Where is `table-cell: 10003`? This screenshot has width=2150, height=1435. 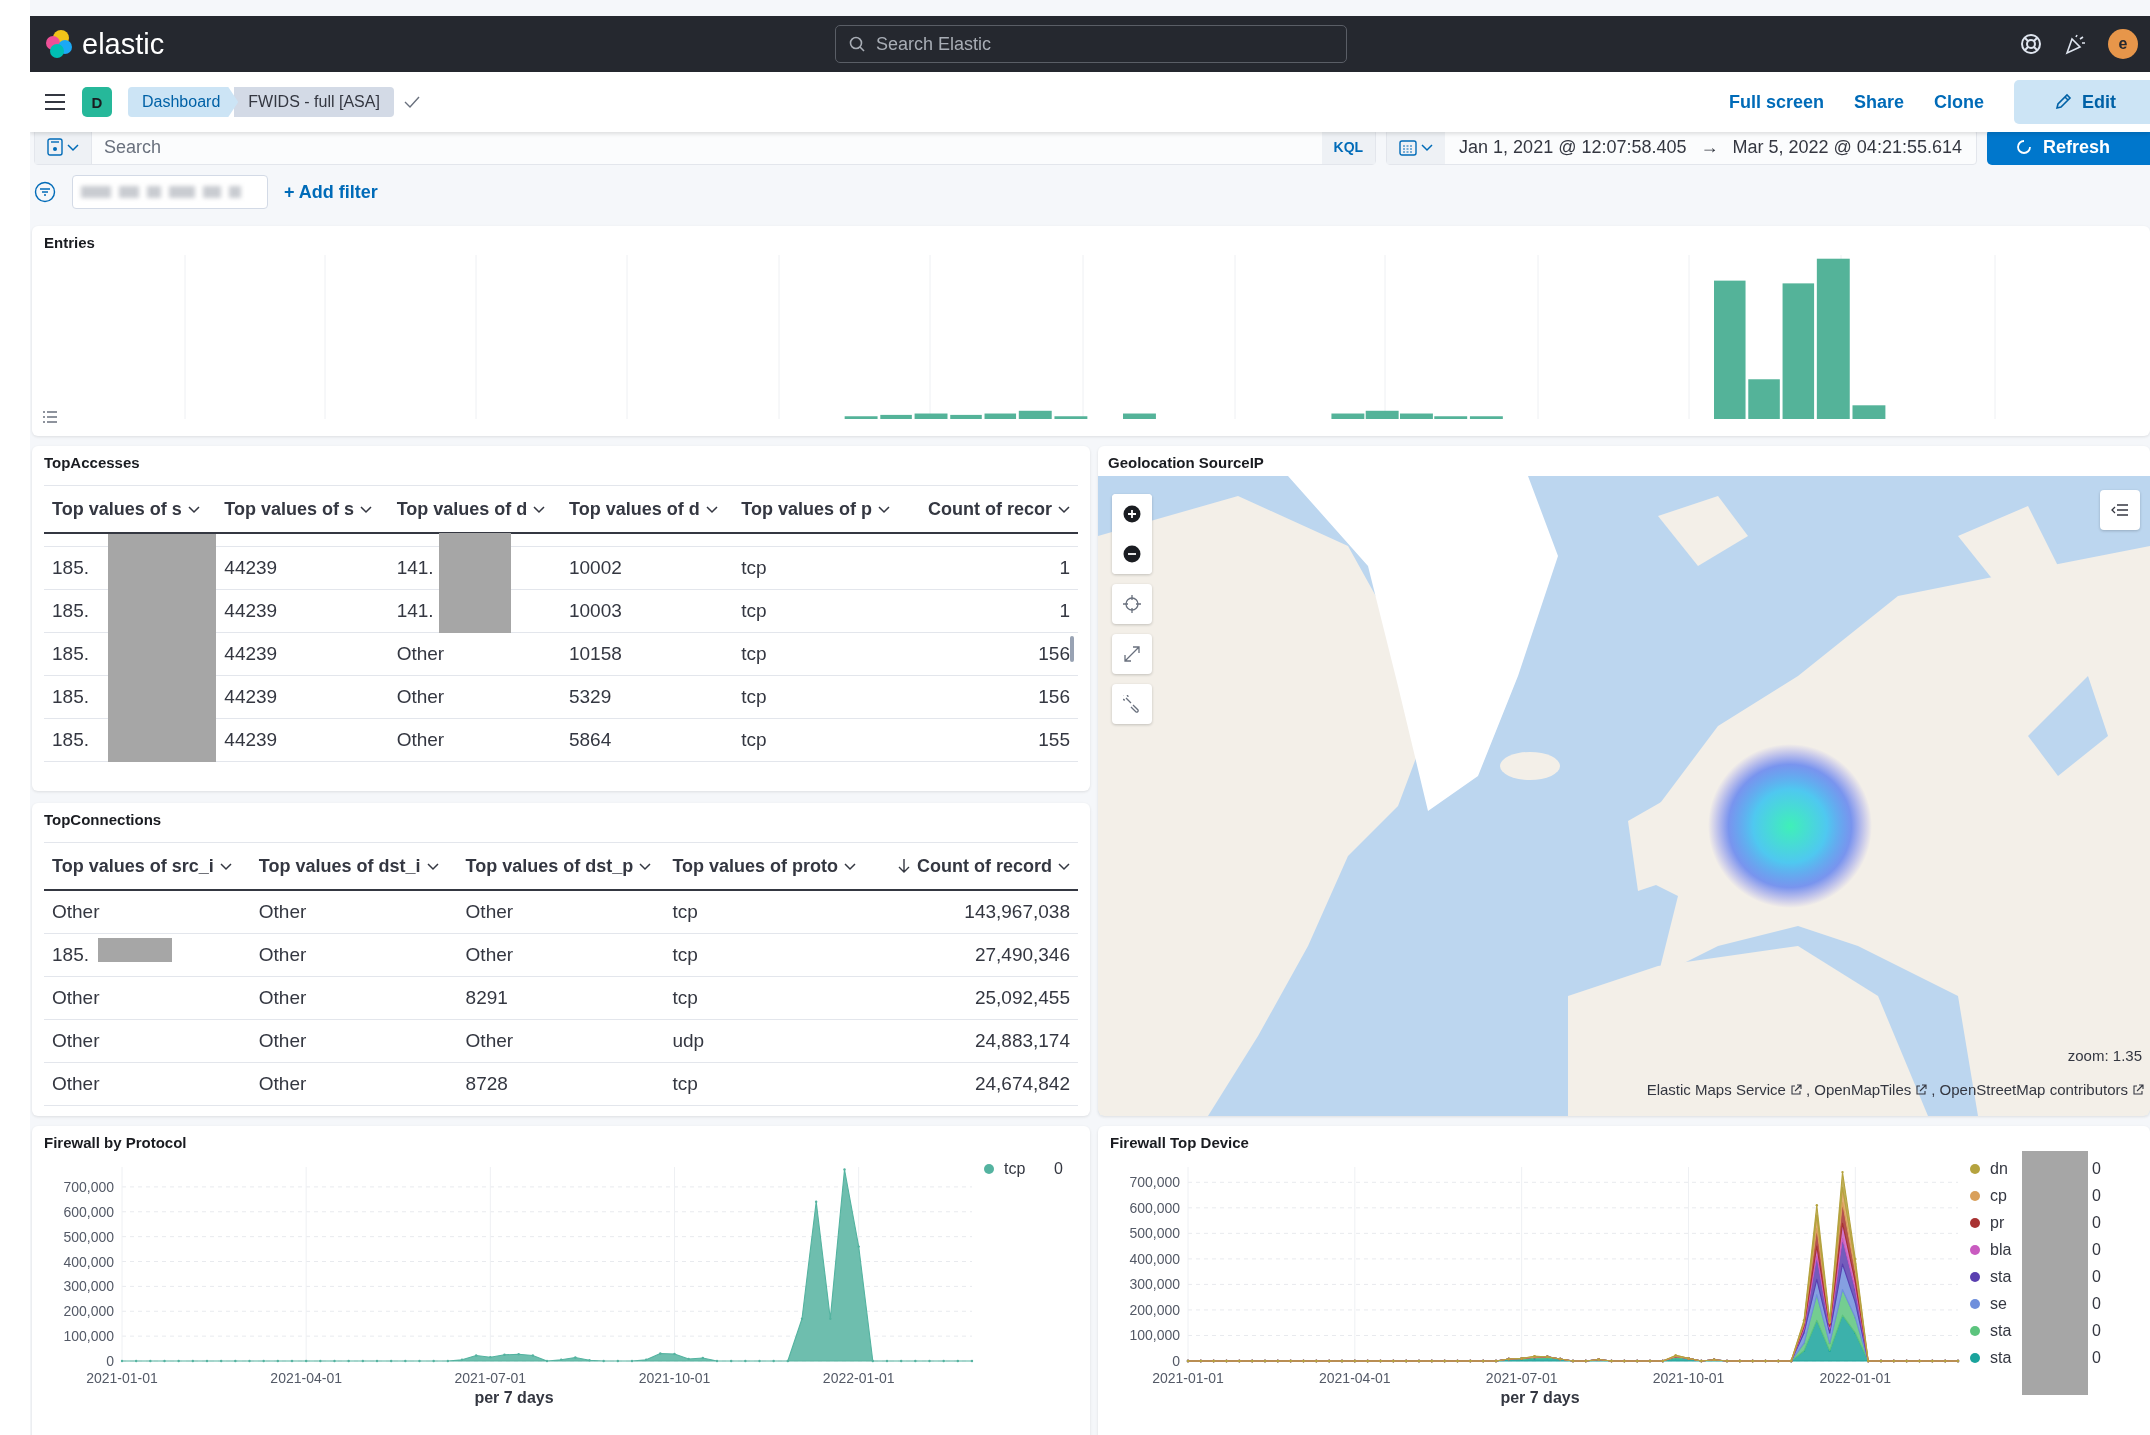 table-cell: 10003 is located at coordinates (647, 611).